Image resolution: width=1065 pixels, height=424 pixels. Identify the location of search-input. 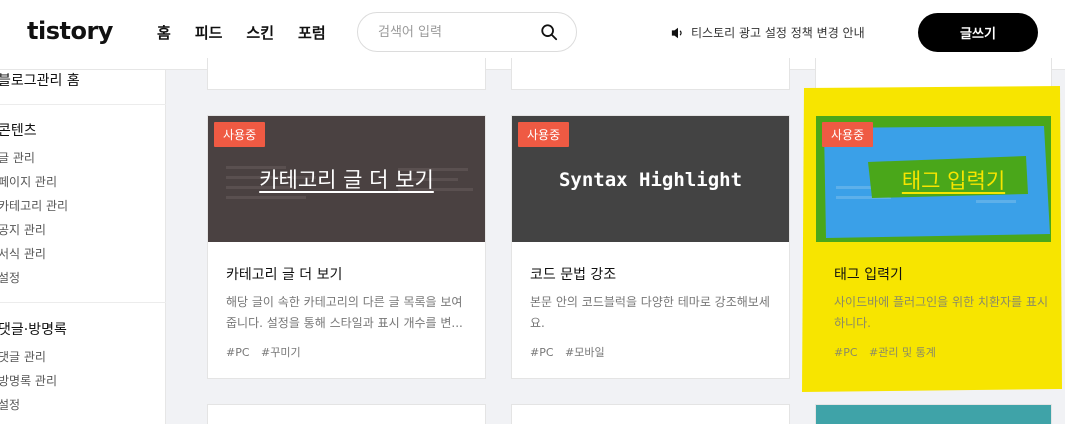
(458, 32).